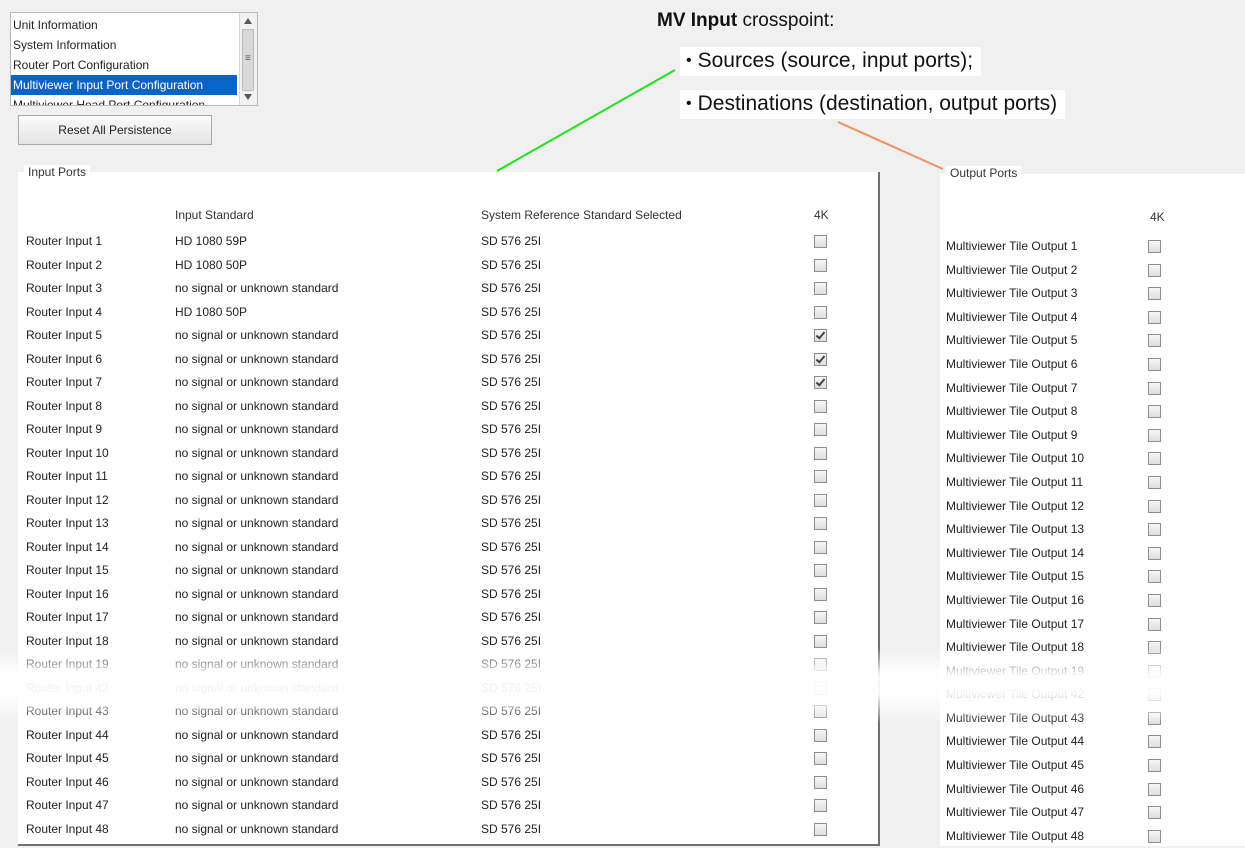 The height and width of the screenshot is (848, 1245). What do you see at coordinates (1015, 552) in the screenshot?
I see `tile-output-name: Multiviewer Tile Output 14` at bounding box center [1015, 552].